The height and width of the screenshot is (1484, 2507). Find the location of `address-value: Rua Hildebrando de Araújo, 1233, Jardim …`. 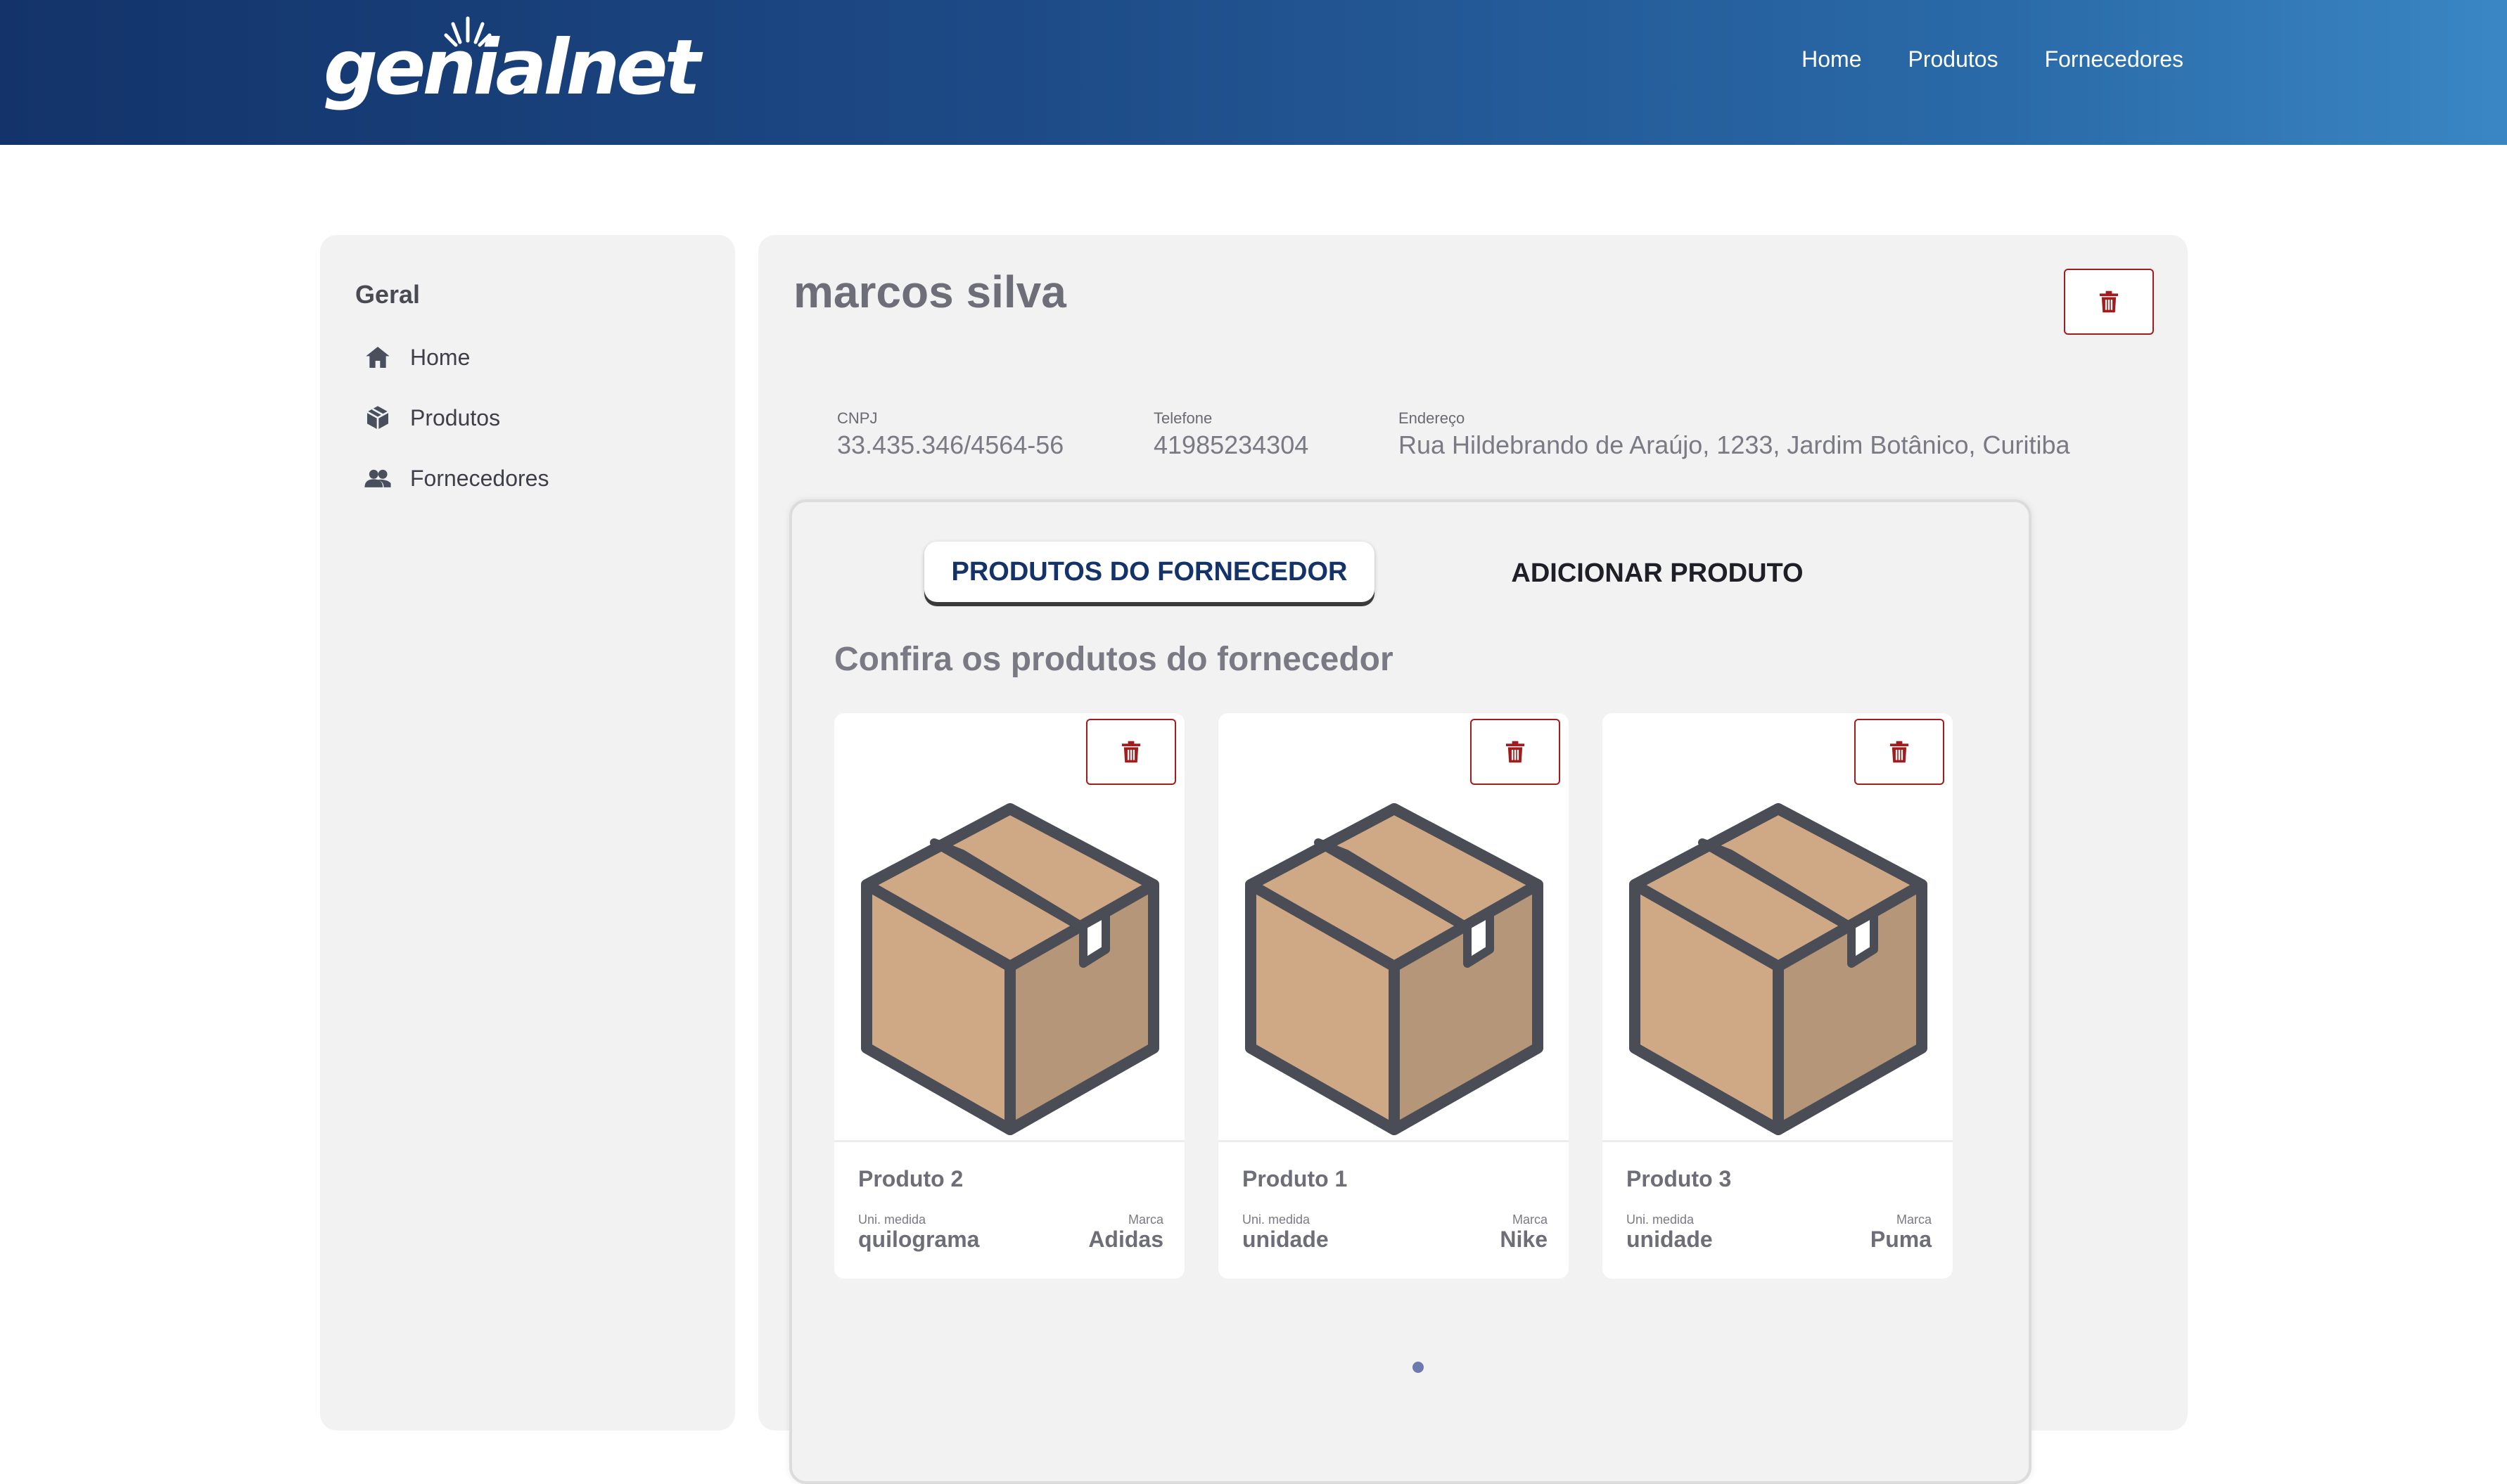

address-value: Rua Hildebrando de Araújo, 1233, Jardim … is located at coordinates (1734, 445).